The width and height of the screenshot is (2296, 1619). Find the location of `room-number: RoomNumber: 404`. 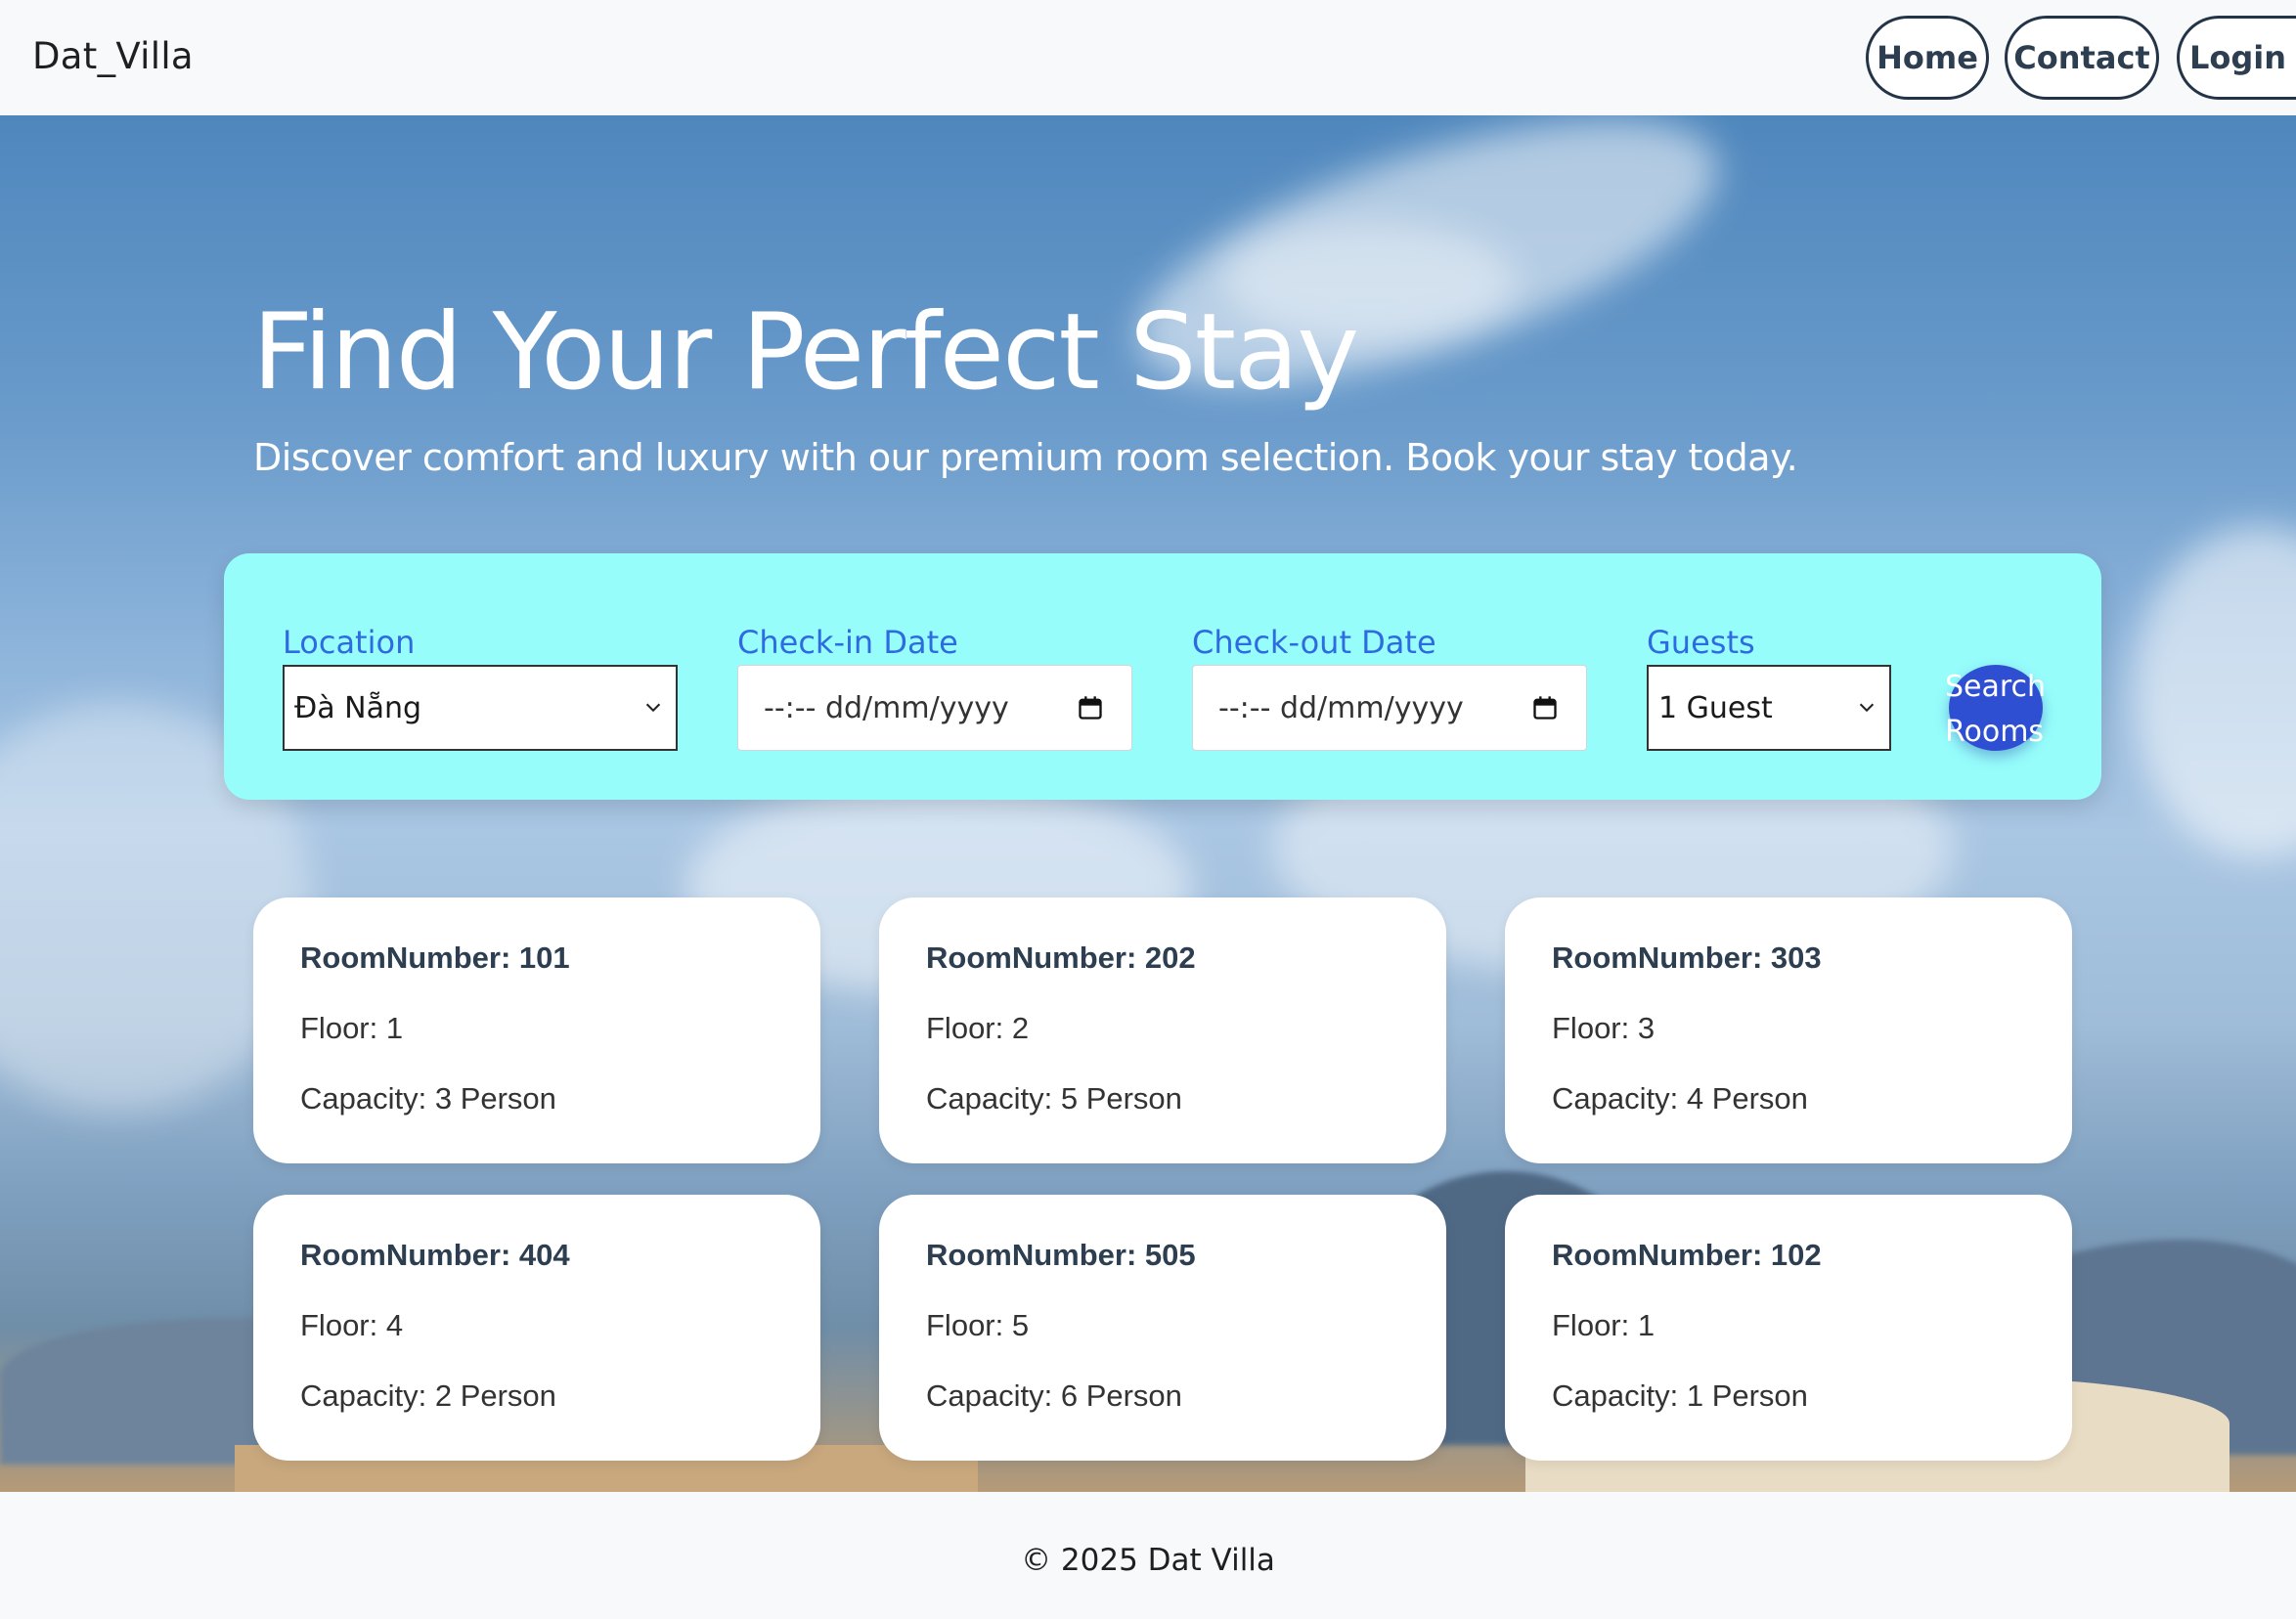

room-number: RoomNumber: 404 is located at coordinates (435, 1255).